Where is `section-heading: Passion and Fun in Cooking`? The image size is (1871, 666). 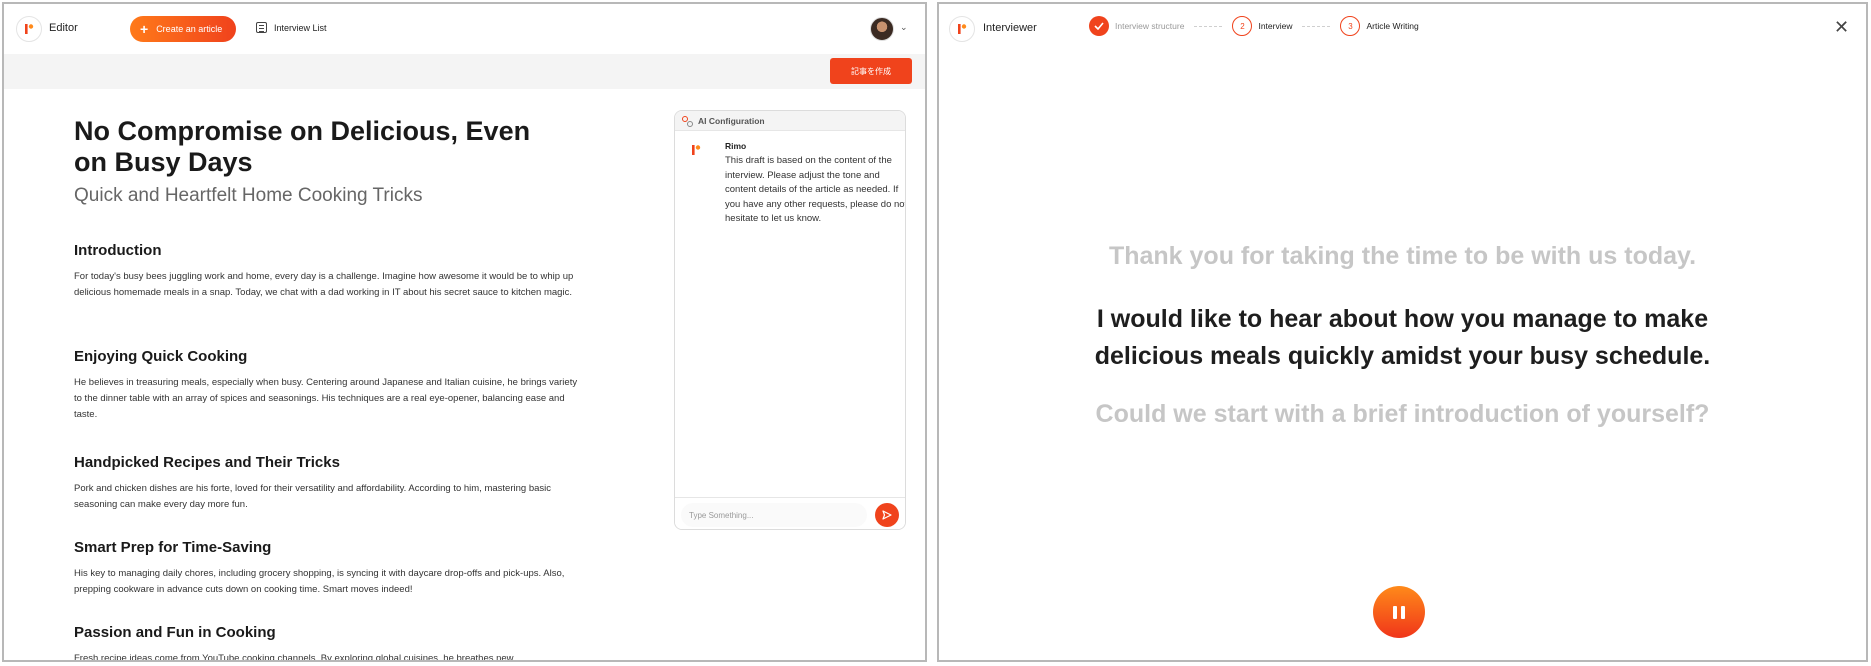 section-heading: Passion and Fun in Cooking is located at coordinates (329, 632).